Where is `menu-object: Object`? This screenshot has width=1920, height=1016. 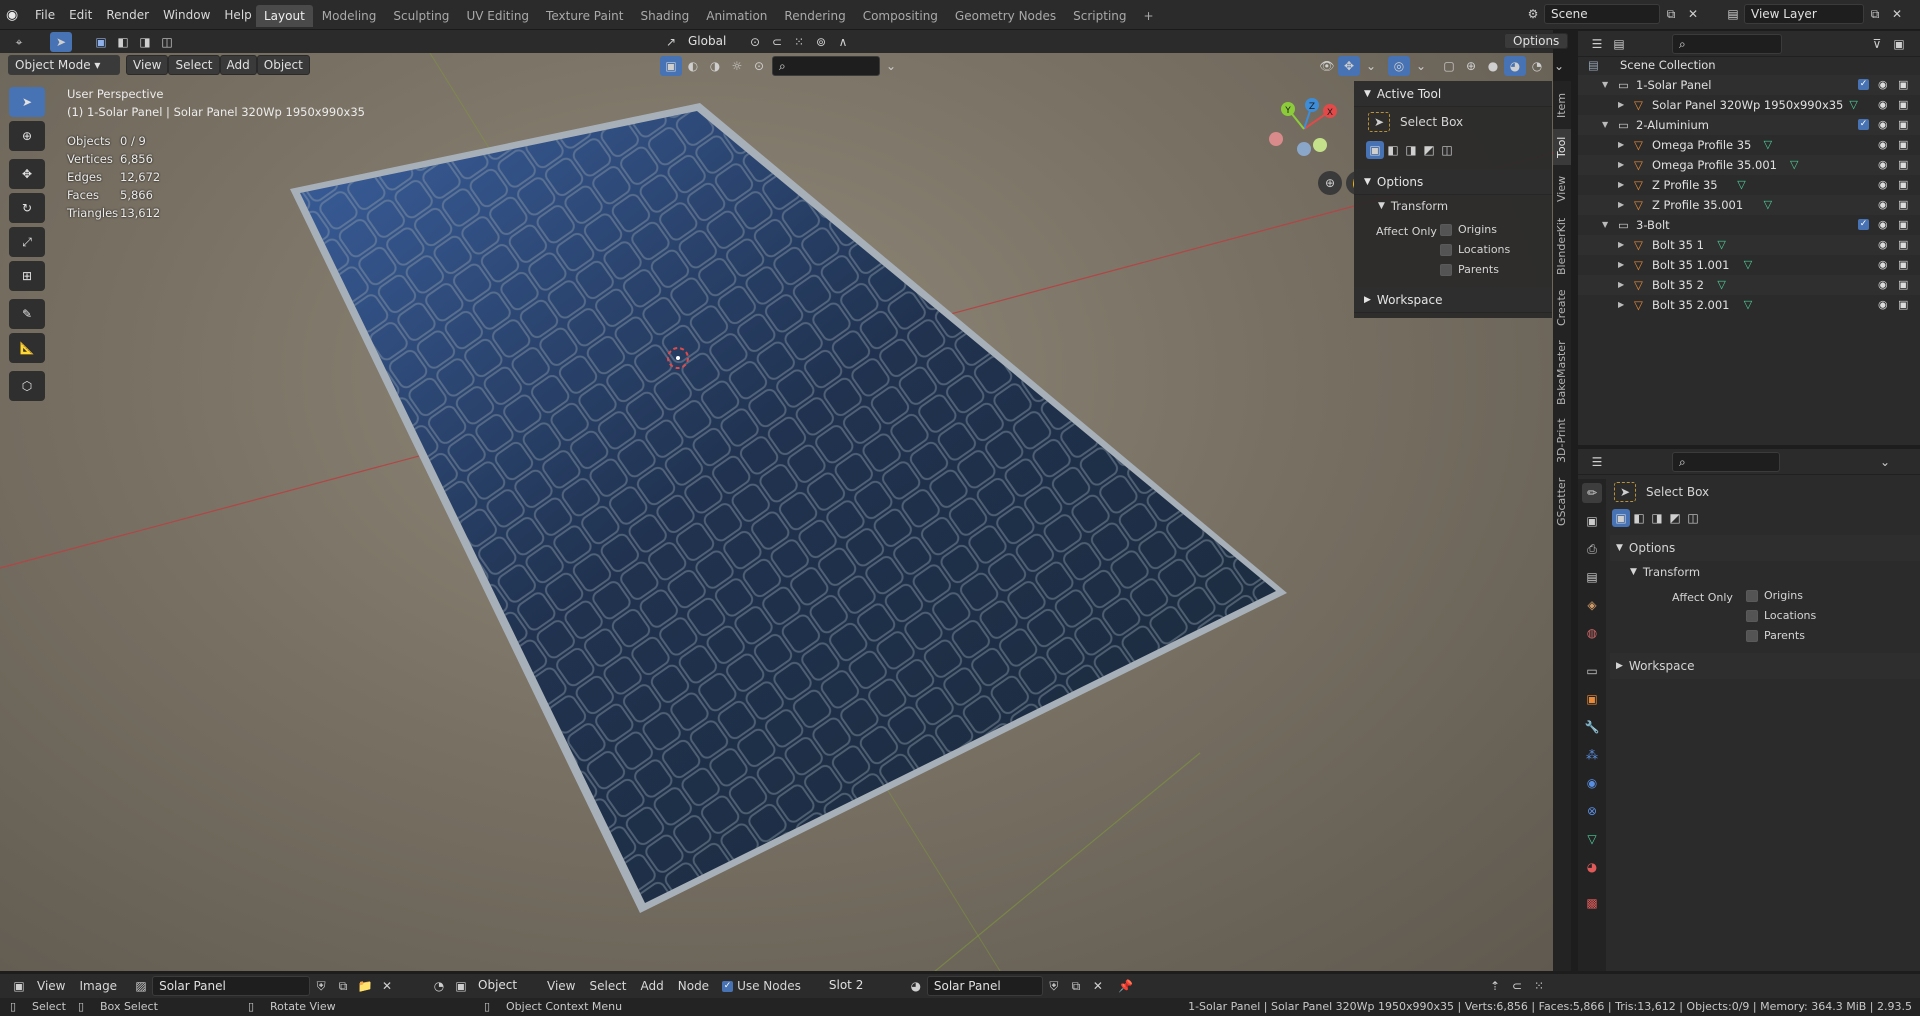 menu-object: Object is located at coordinates (283, 65).